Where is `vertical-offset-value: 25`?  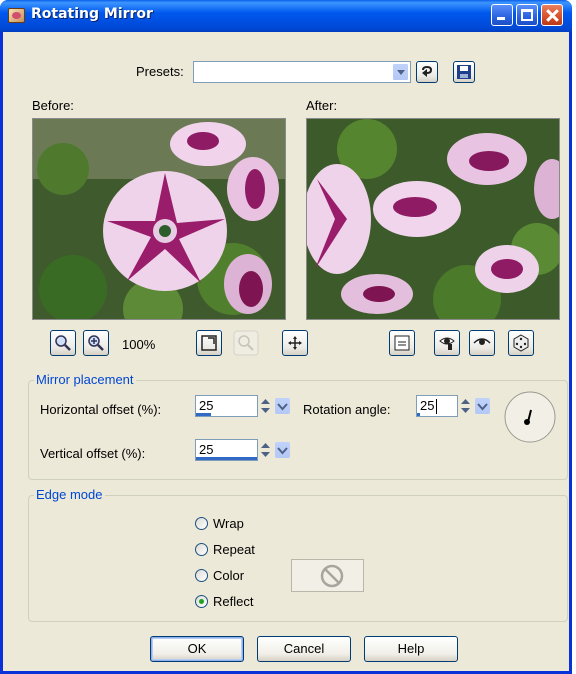 vertical-offset-value: 25 is located at coordinates (206, 449).